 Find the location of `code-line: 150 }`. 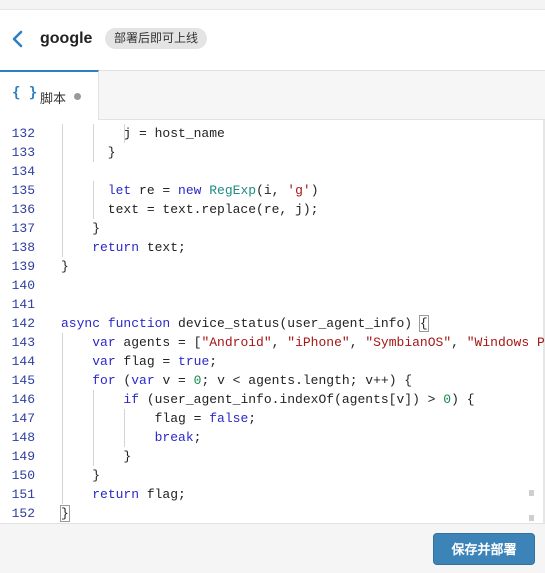

code-line: 150 } is located at coordinates (265, 475).